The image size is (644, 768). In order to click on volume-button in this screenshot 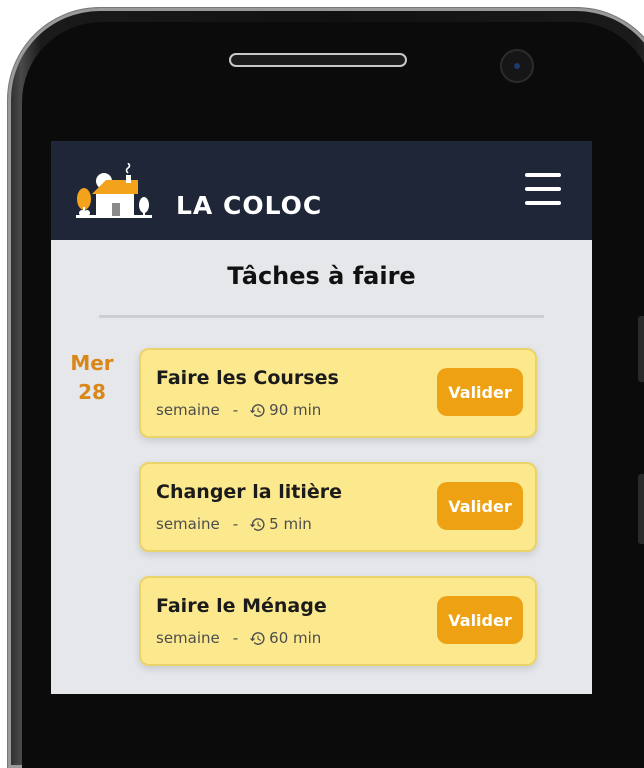, I will do `click(641, 349)`.